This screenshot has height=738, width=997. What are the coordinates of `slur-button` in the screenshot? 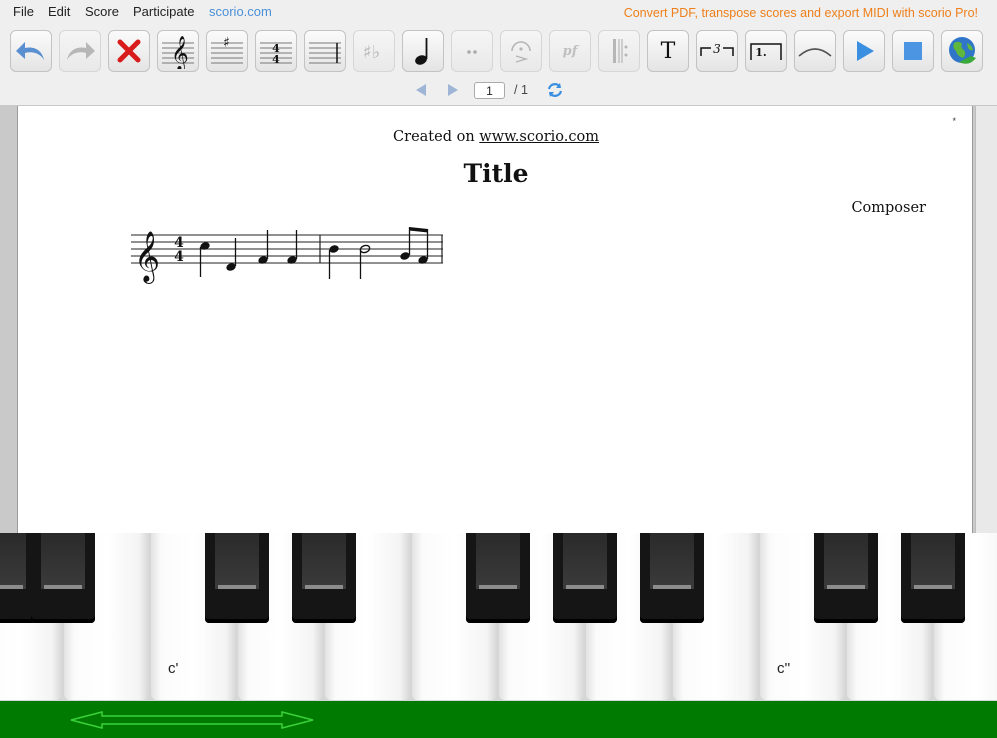 It's located at (815, 51).